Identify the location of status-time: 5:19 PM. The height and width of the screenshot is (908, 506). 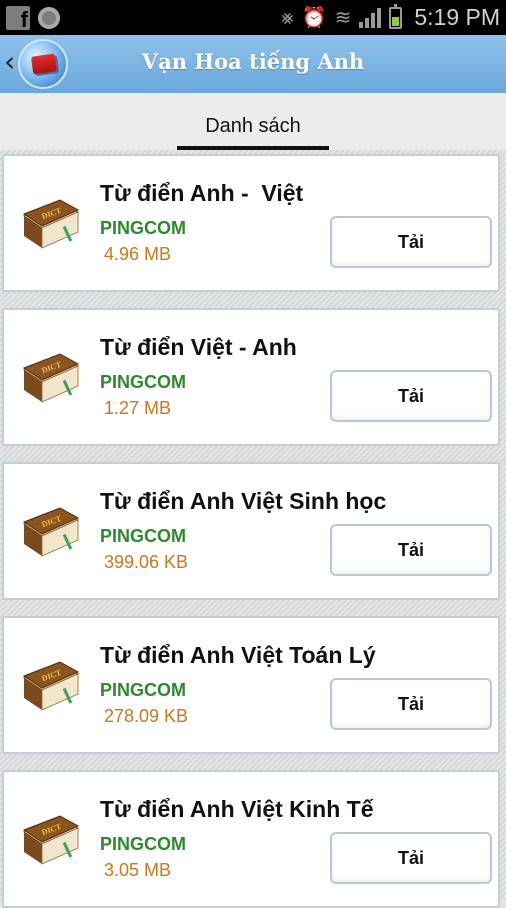
(457, 17).